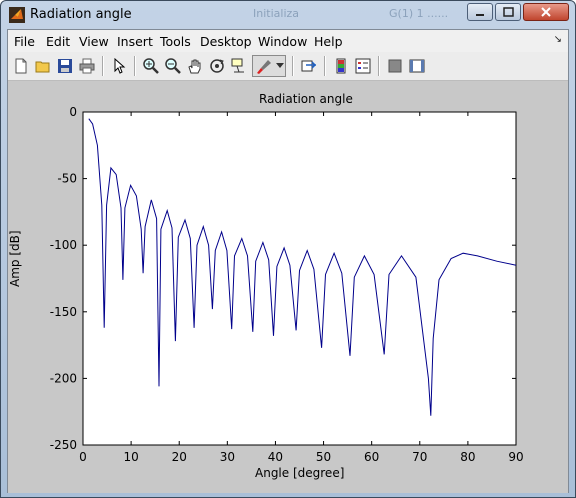 The width and height of the screenshot is (576, 498). I want to click on x-tick-label: 50, so click(323, 457).